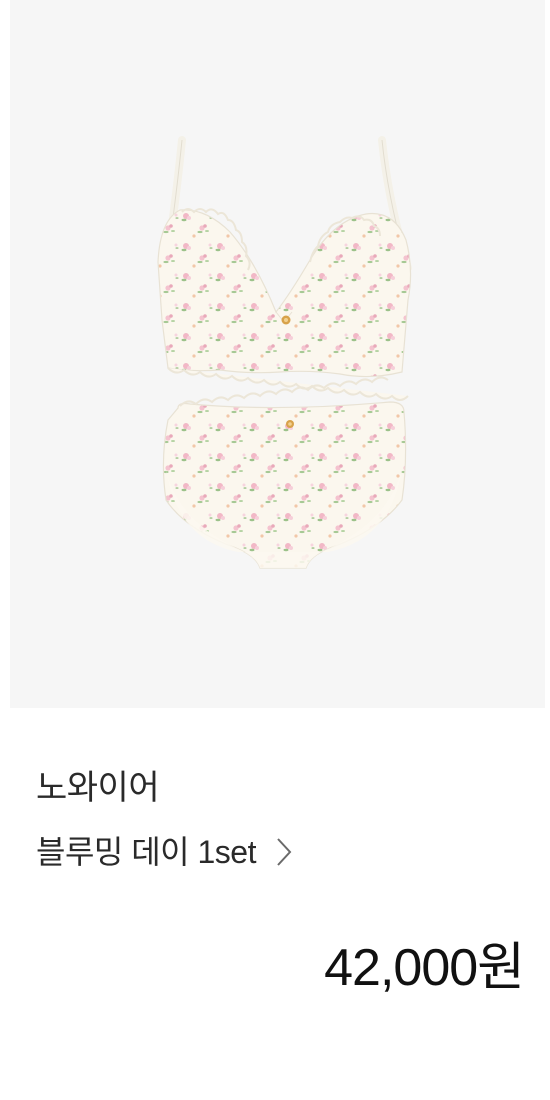 The height and width of the screenshot is (1100, 550). I want to click on chevron-right-icon, so click(284, 852).